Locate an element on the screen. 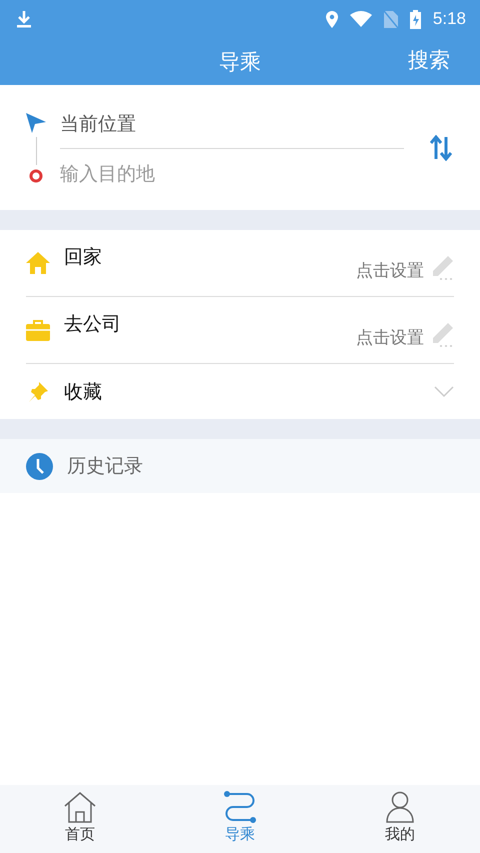 Image resolution: width=480 pixels, height=853 pixels. navigation-arrow-icon is located at coordinates (36, 122).